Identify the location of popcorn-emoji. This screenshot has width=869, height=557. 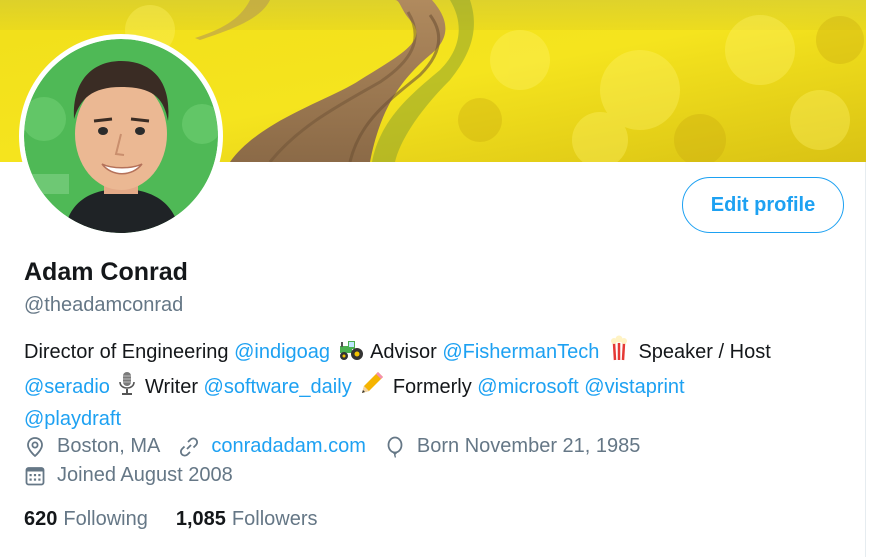
(619, 352).